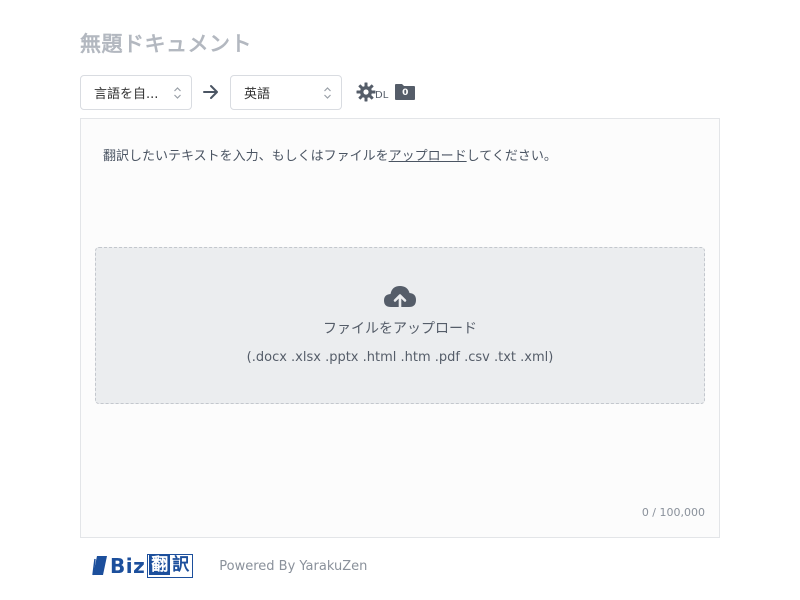 The width and height of the screenshot is (800, 600). Describe the element at coordinates (673, 512) in the screenshot. I see `character-counter: 0 / 100,000` at that location.